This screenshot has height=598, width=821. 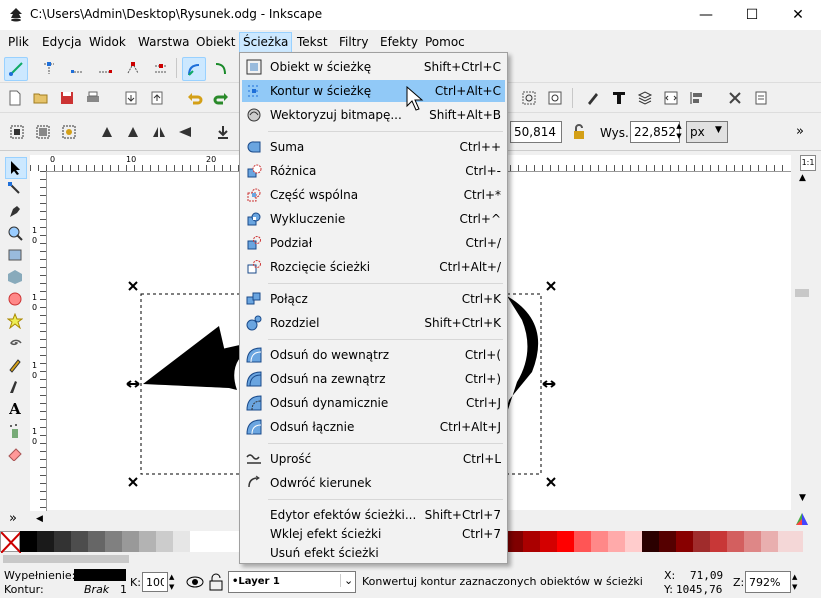 What do you see at coordinates (15, 255) in the screenshot?
I see `rectangle-tool` at bounding box center [15, 255].